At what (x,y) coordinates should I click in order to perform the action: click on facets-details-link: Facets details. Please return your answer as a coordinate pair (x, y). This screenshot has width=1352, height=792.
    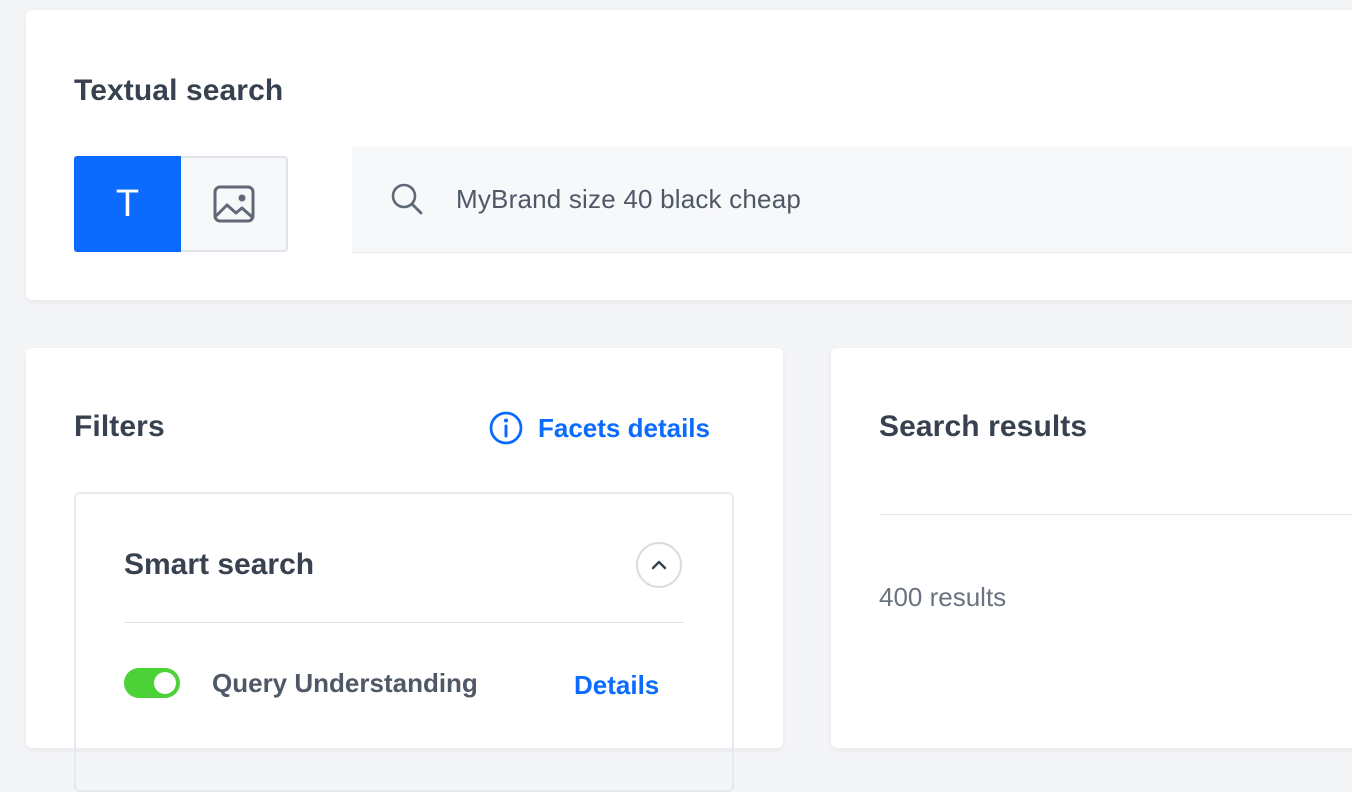
    Looking at the image, I should click on (599, 428).